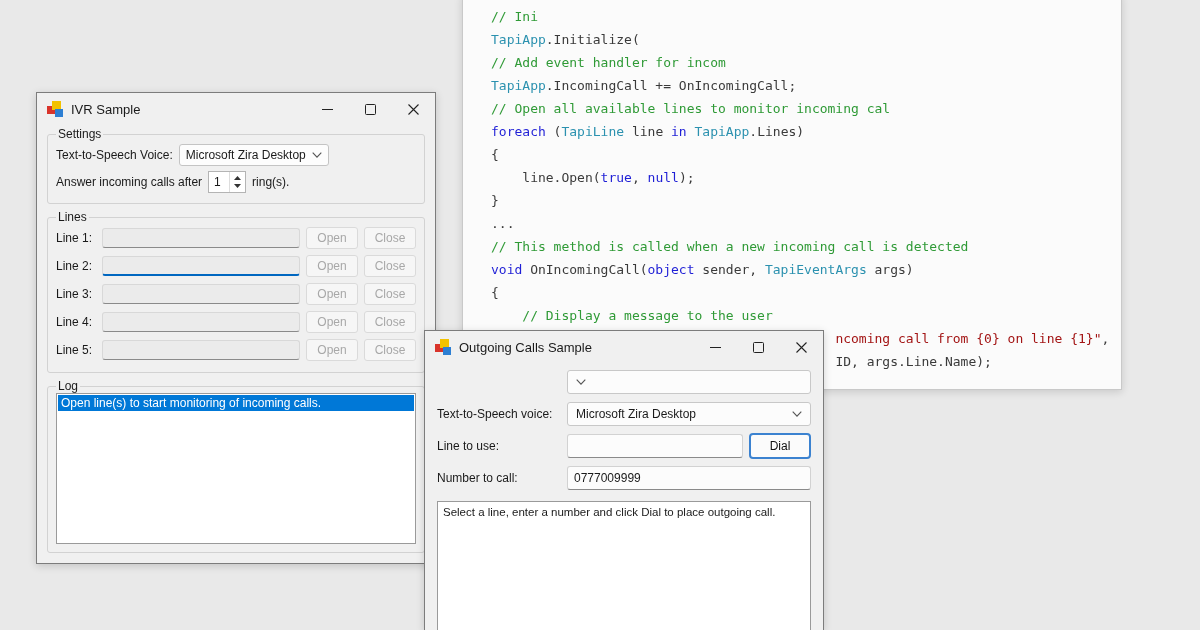  What do you see at coordinates (648, 131) in the screenshot?
I see `code-line: foreach (TapiLine line in TapiApp.Lines)` at bounding box center [648, 131].